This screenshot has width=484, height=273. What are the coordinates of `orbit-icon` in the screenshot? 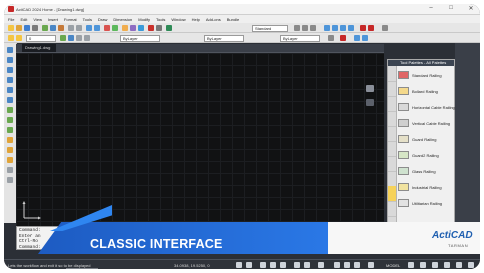 It's located at (365, 38).